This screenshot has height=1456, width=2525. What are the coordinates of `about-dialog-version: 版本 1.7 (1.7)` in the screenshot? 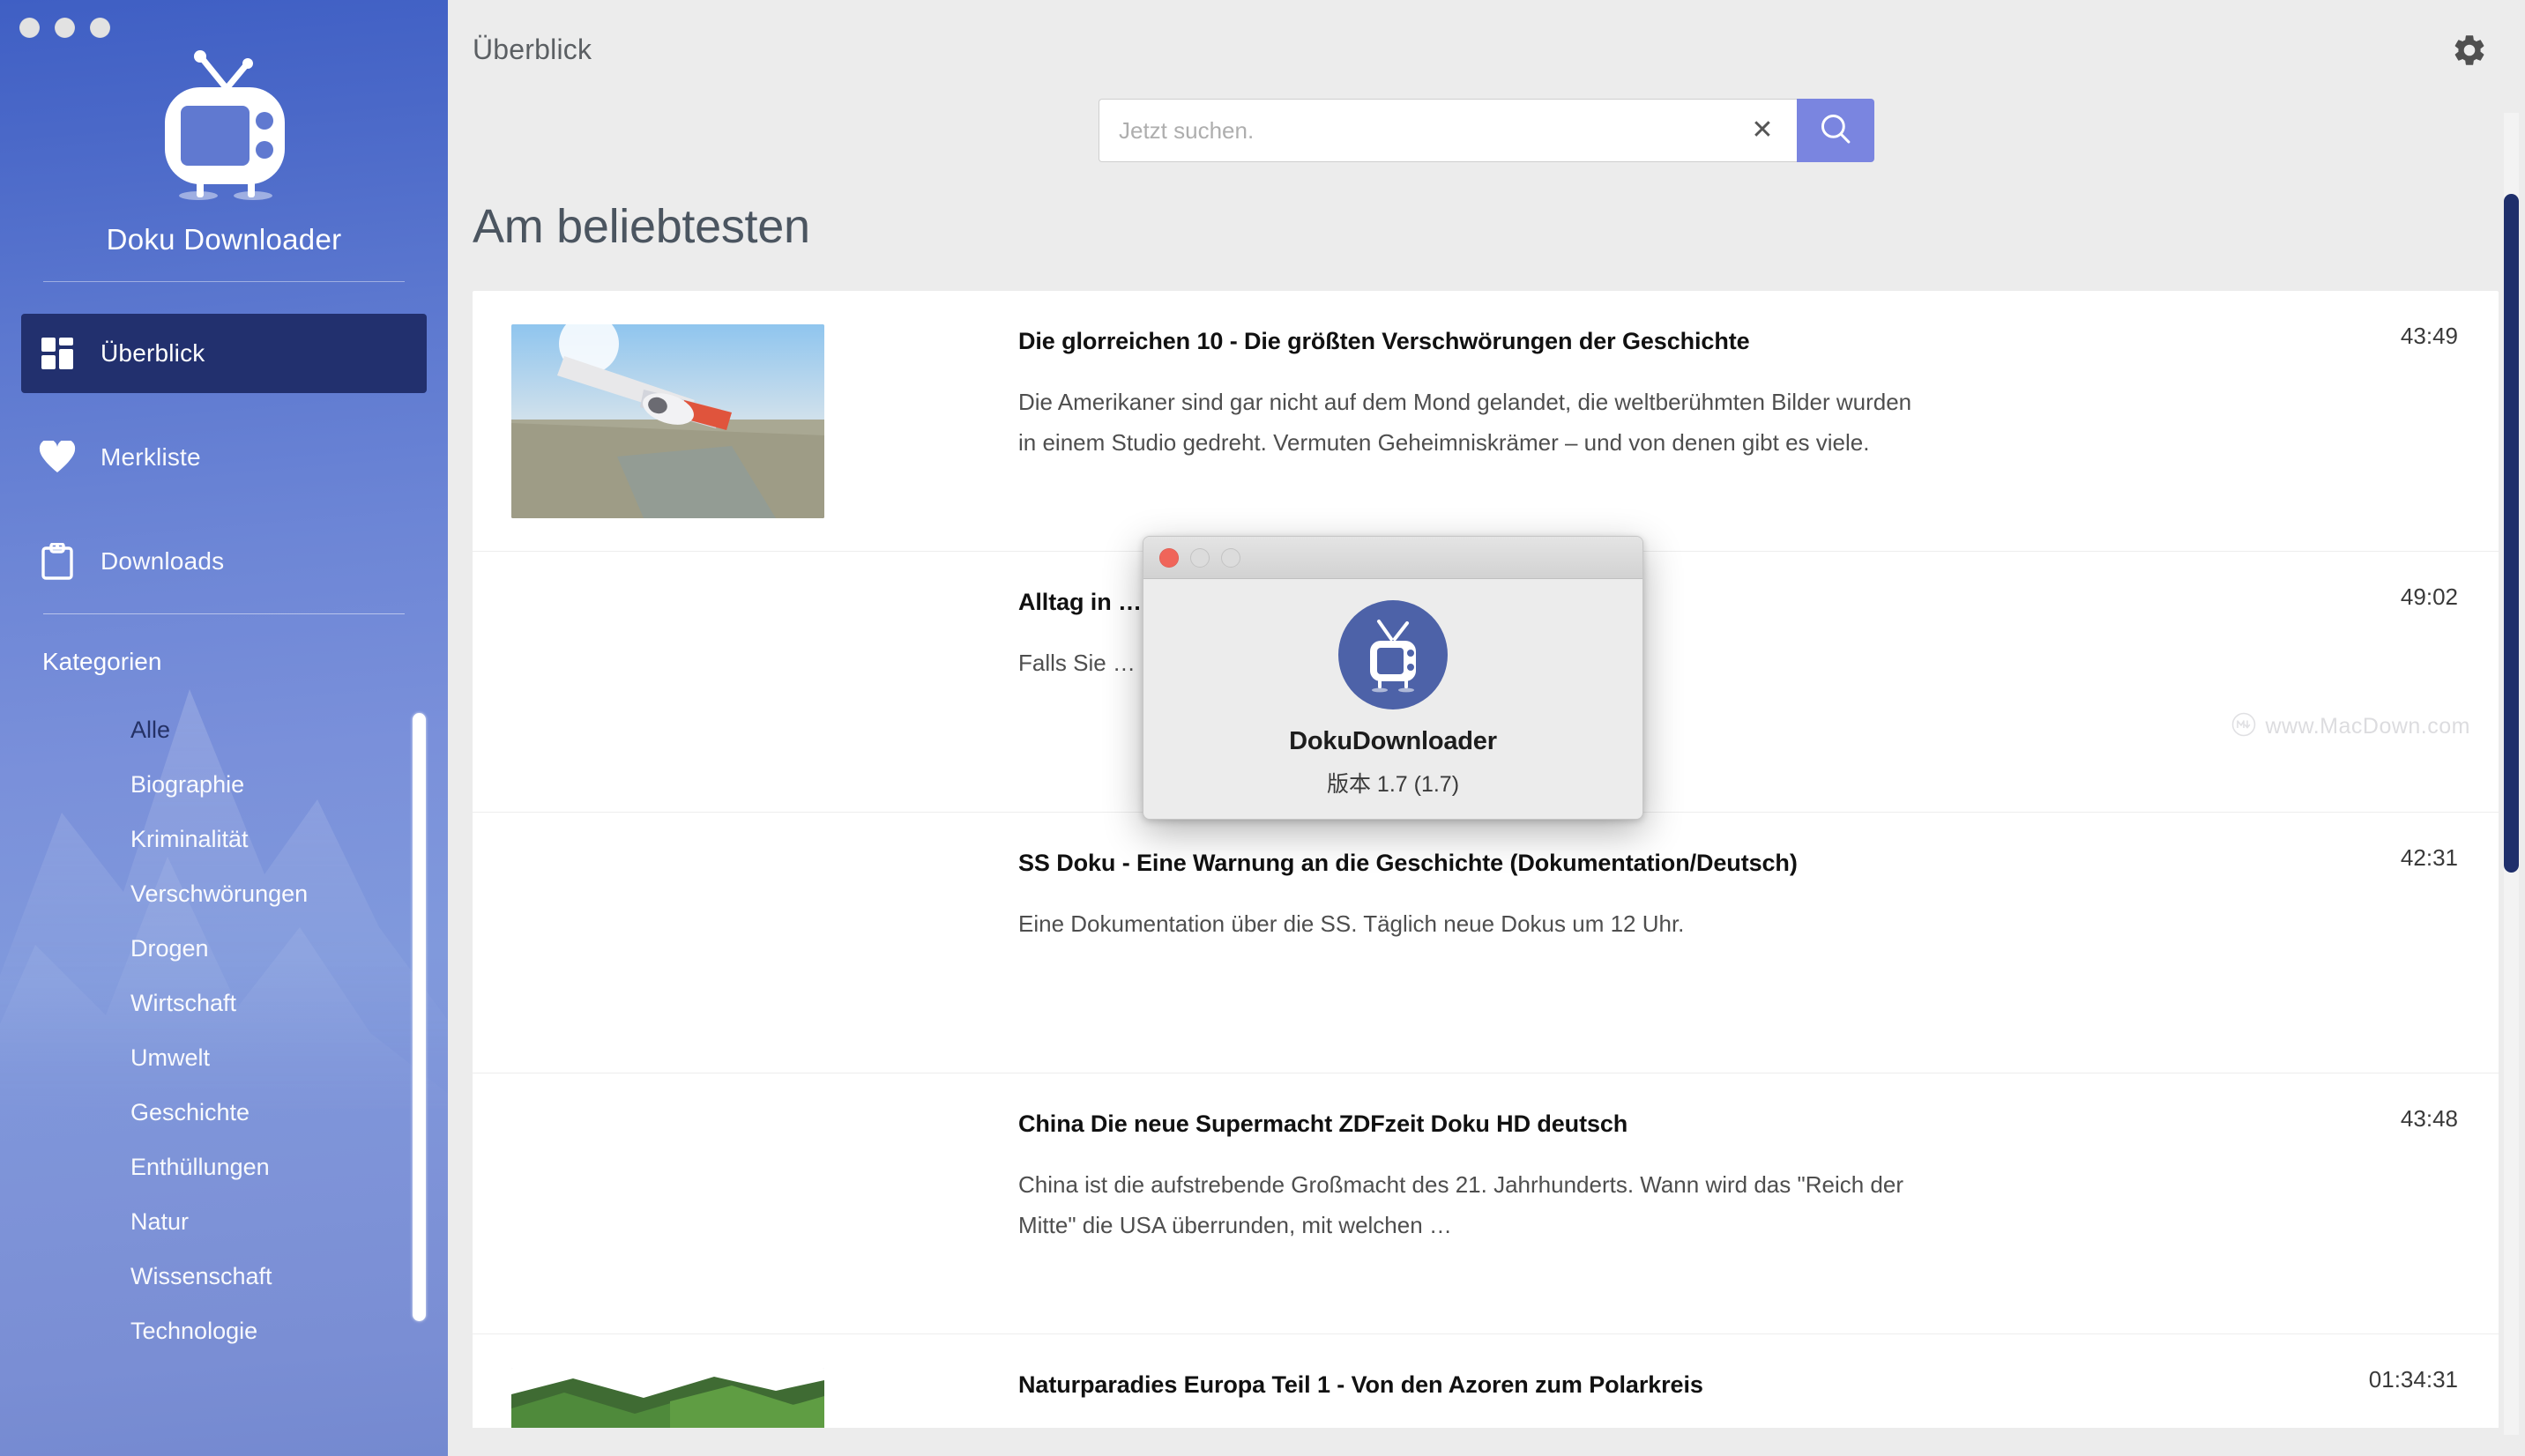 It's located at (1393, 784).